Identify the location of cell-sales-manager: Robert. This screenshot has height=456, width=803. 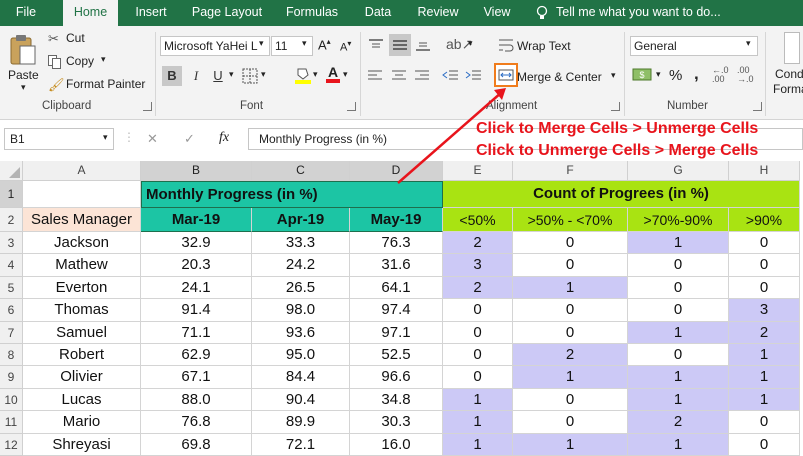
(82, 355).